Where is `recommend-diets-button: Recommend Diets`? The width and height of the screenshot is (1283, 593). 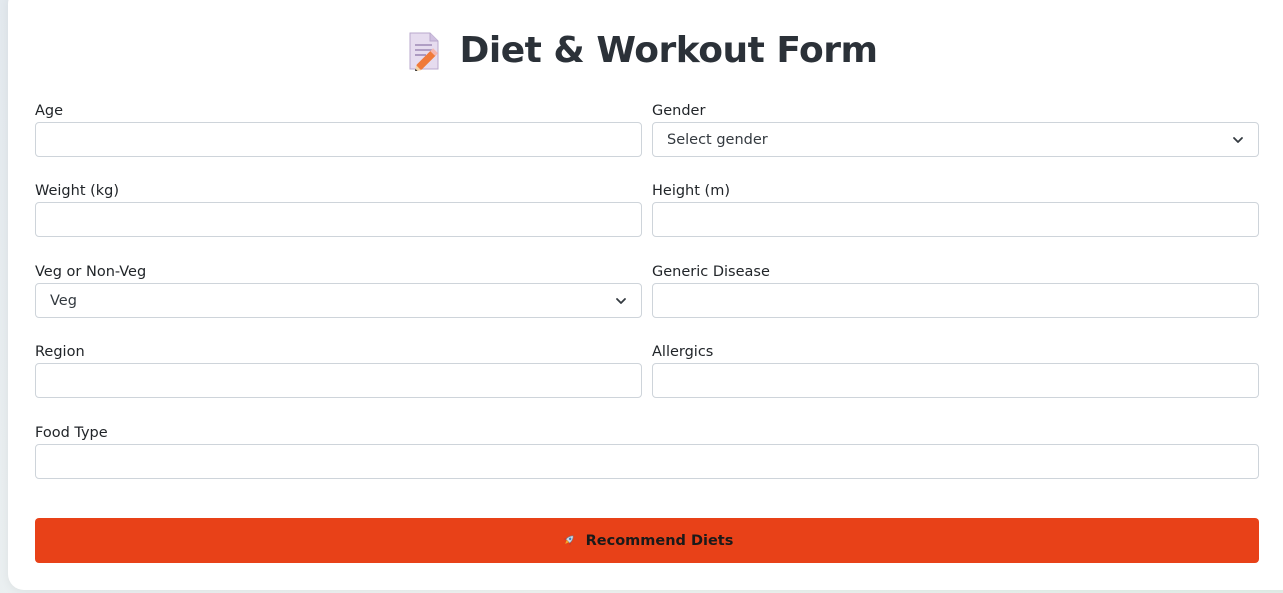
recommend-diets-button: Recommend Diets is located at coordinates (647, 540).